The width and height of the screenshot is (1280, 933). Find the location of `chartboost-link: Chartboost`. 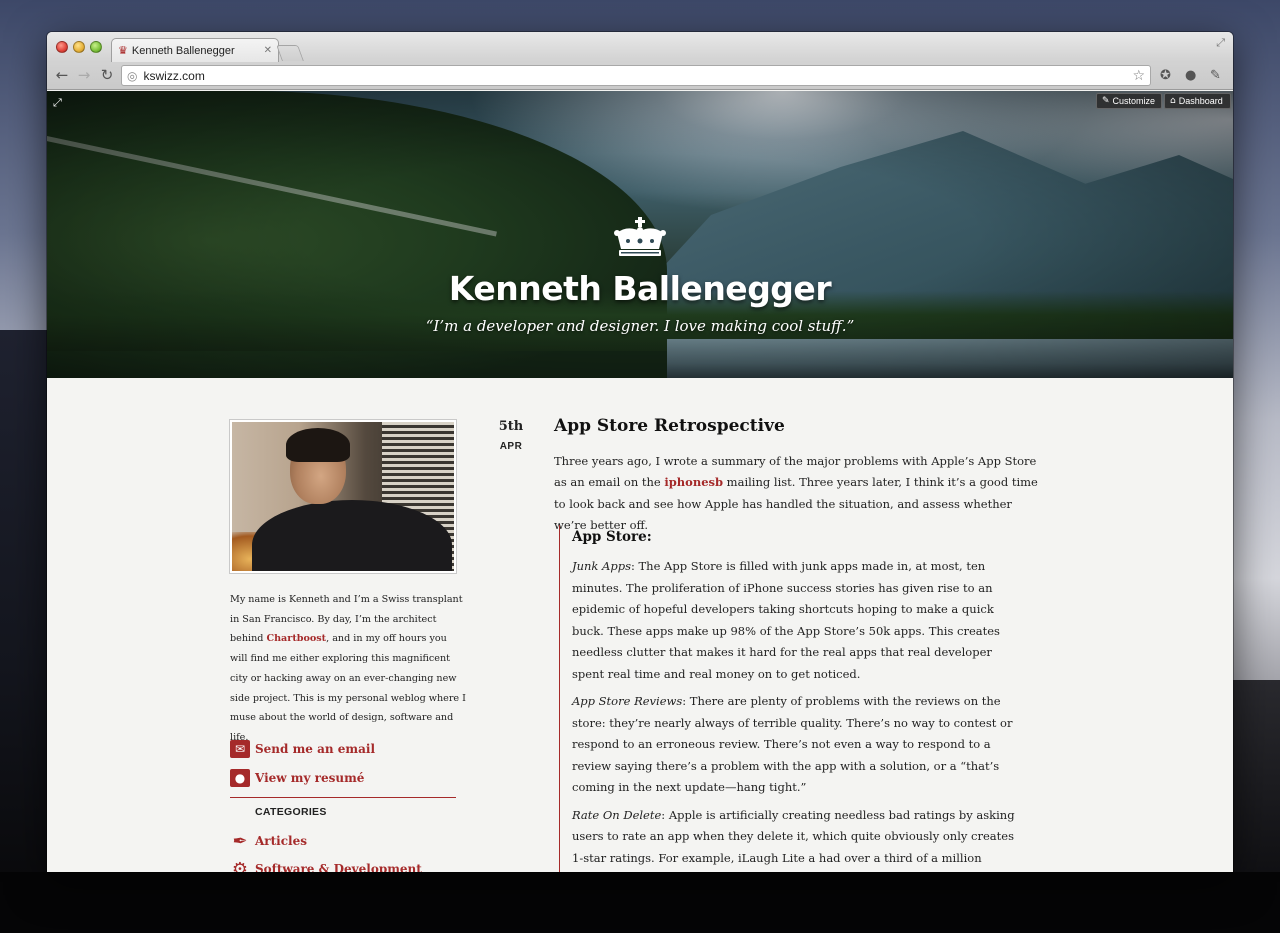

chartboost-link: Chartboost is located at coordinates (296, 638).